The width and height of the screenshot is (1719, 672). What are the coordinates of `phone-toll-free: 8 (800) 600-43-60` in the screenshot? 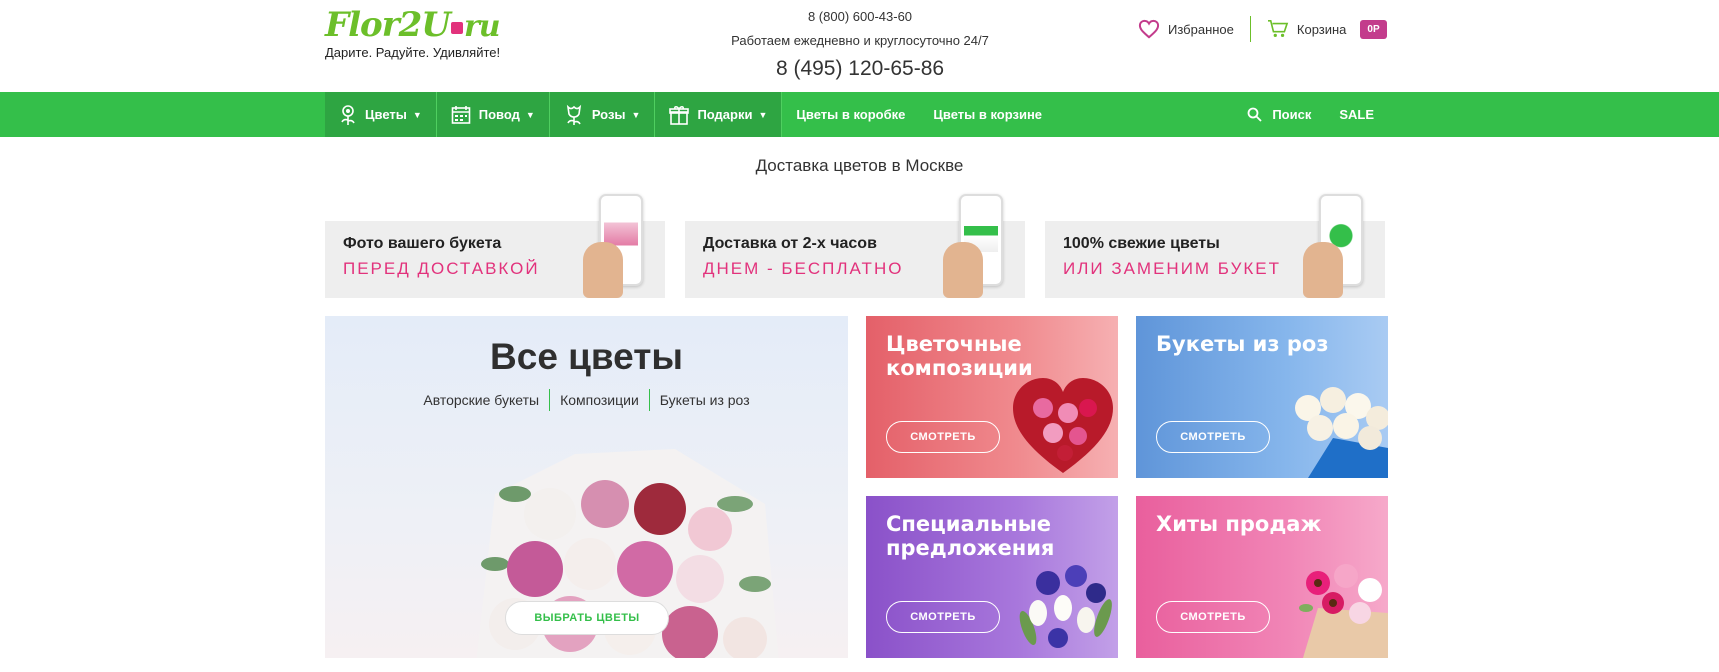 It's located at (860, 17).